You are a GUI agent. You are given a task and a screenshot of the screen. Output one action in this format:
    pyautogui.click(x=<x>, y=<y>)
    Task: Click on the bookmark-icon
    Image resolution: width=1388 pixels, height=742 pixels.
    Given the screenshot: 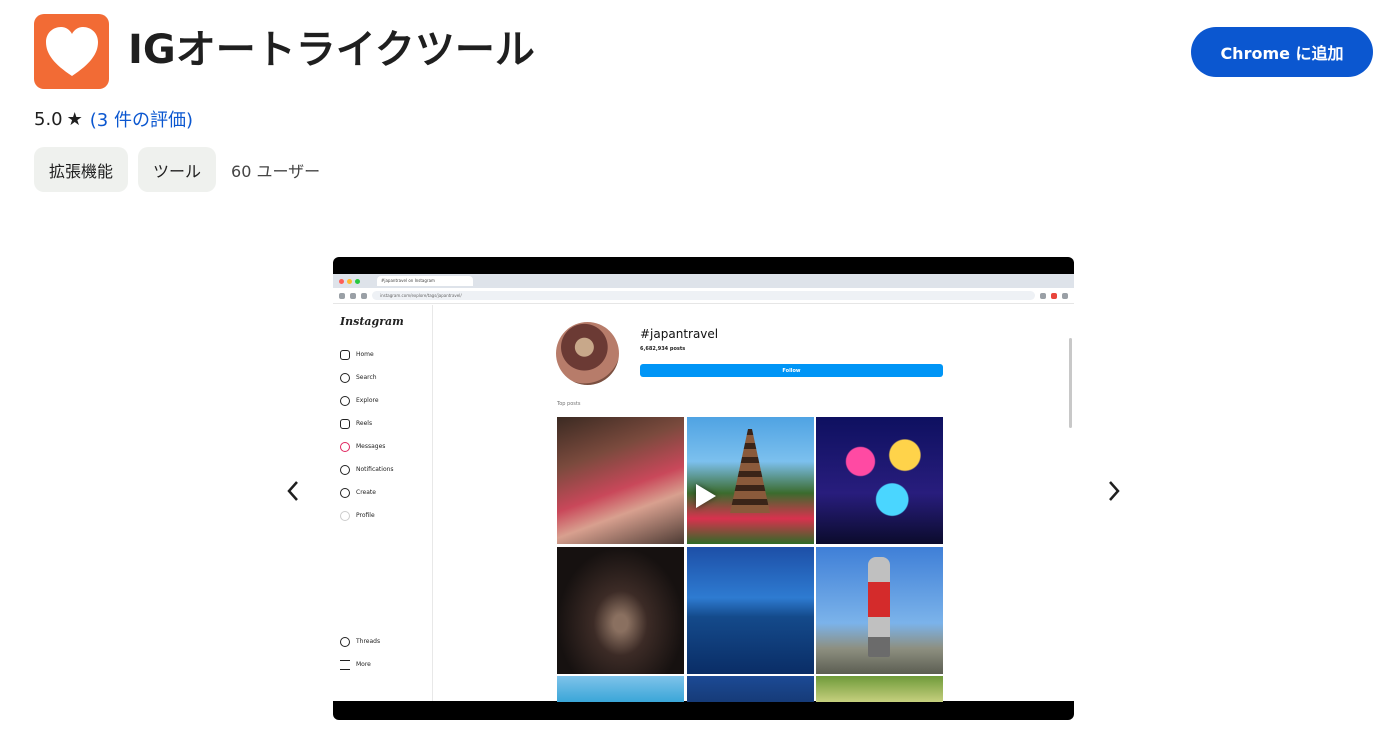 What is the action you would take?
    pyautogui.click(x=1043, y=295)
    